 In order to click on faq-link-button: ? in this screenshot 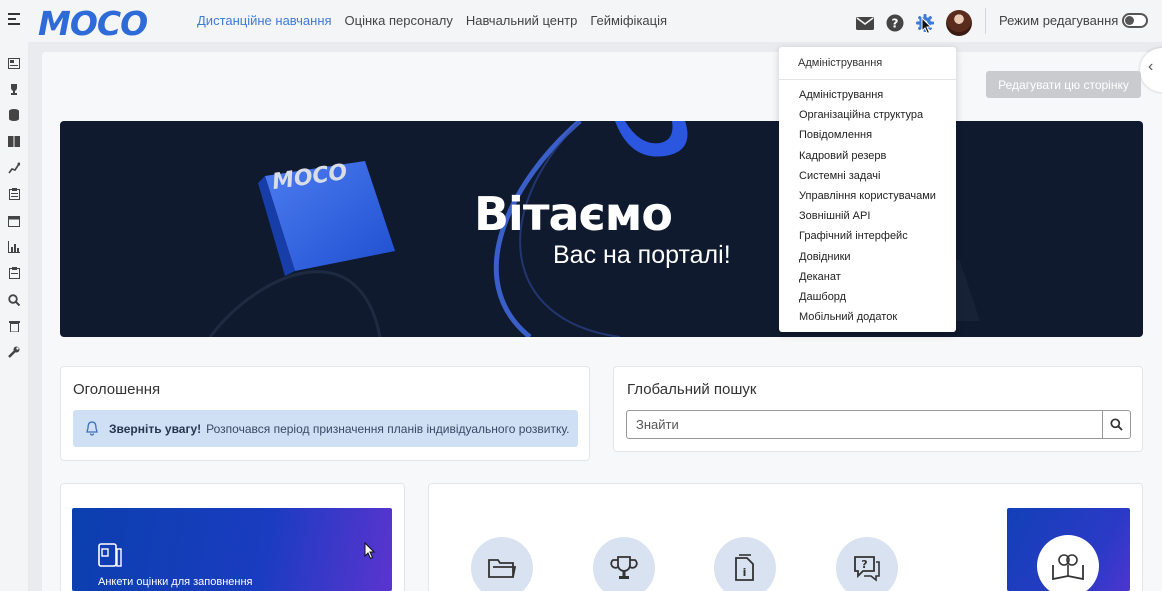, I will do `click(867, 564)`.